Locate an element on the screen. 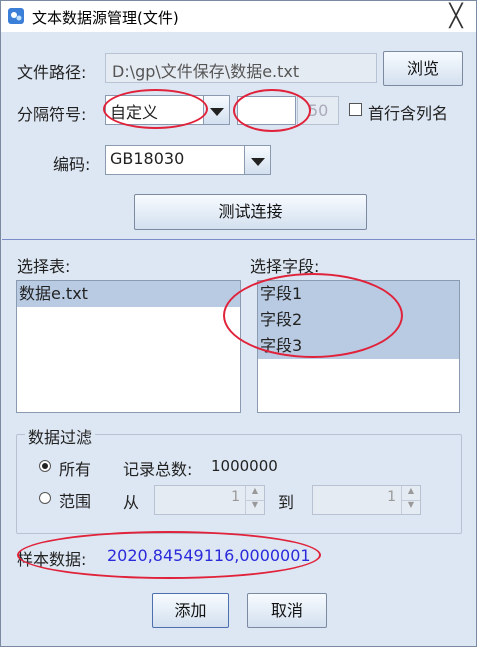 The image size is (477, 647). file-path-value: D:\gp\文件保存\数据e.txt is located at coordinates (206, 71).